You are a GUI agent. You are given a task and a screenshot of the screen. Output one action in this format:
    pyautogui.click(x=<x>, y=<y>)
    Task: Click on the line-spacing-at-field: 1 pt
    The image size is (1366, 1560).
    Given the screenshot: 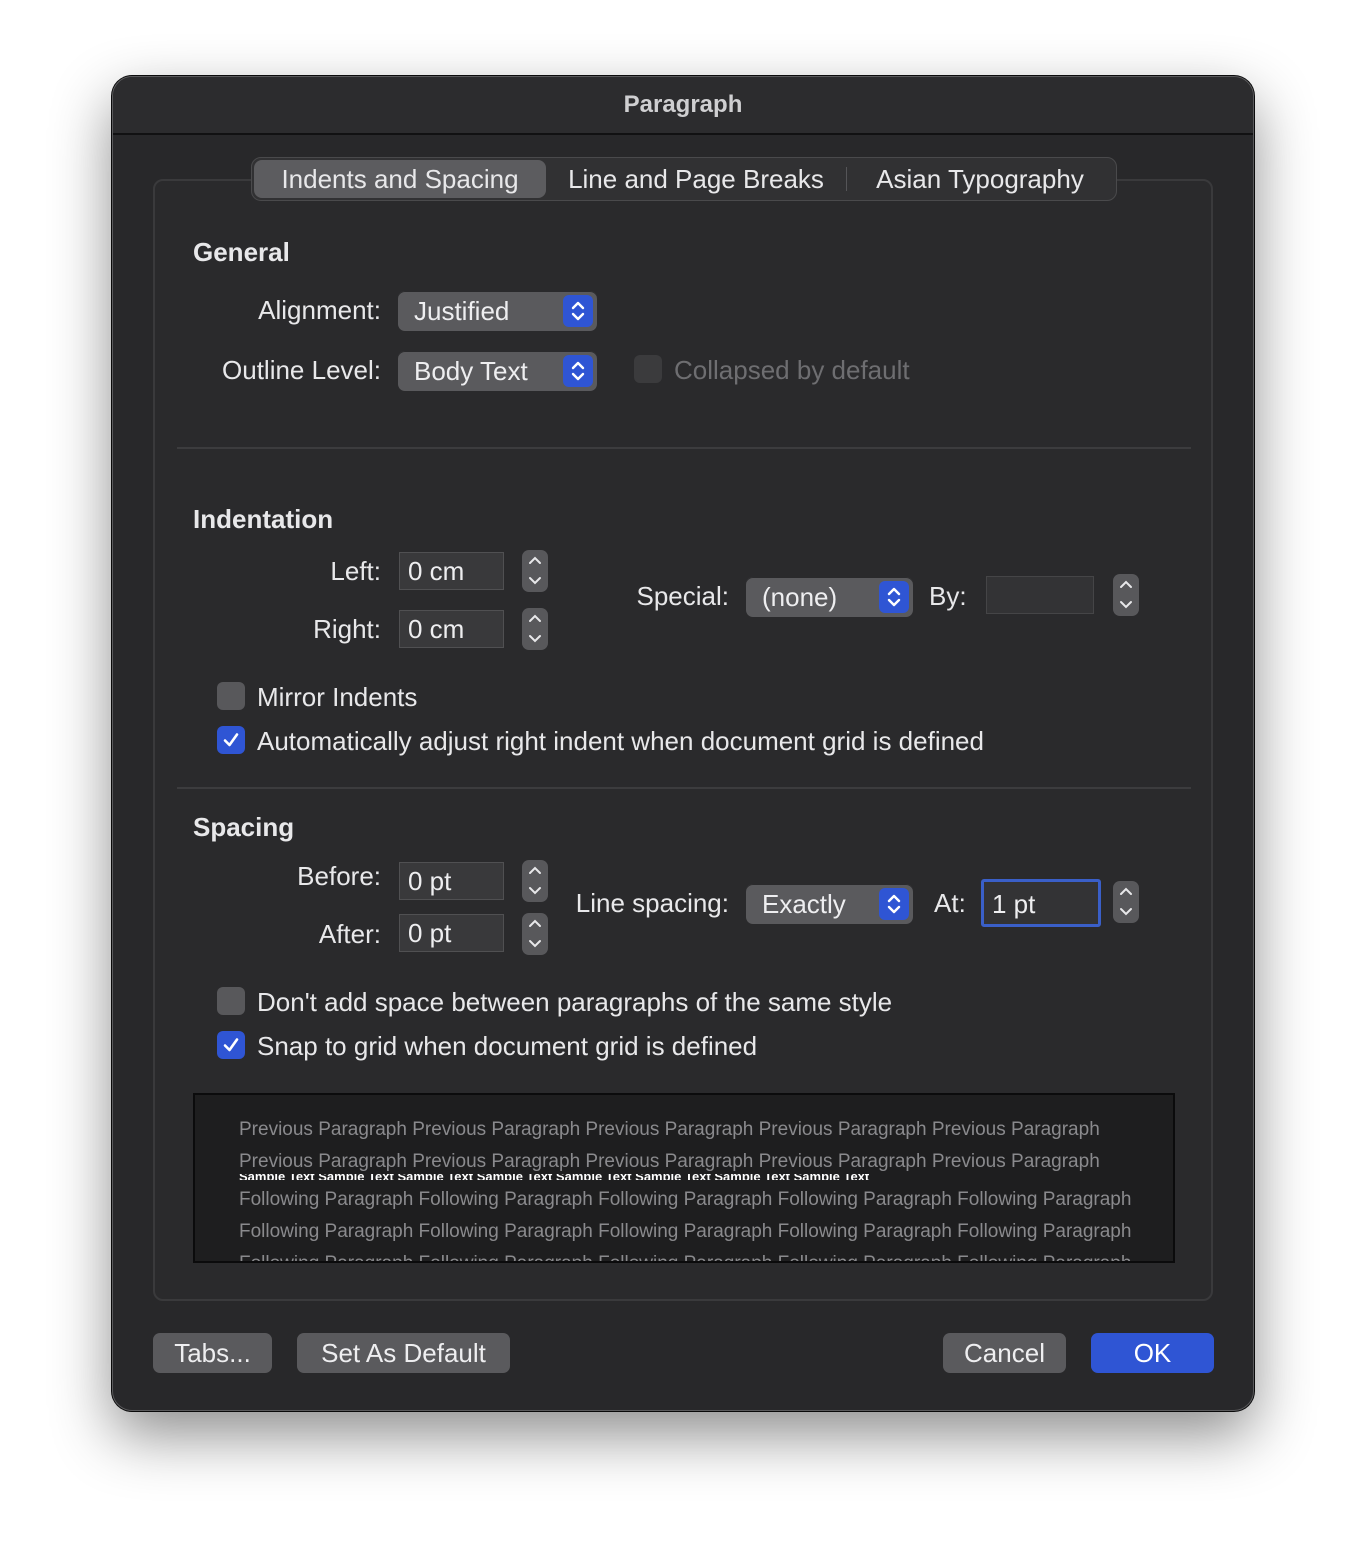 What is the action you would take?
    pyautogui.click(x=1041, y=903)
    